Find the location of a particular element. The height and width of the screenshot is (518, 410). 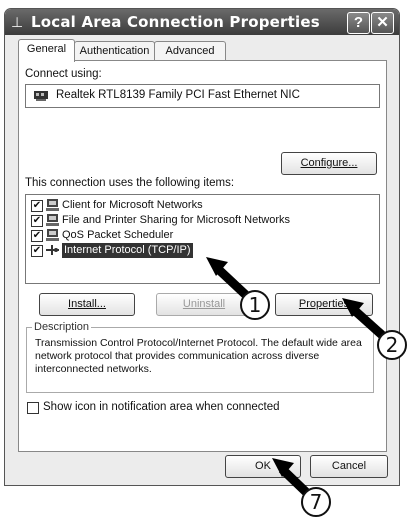

callout-7: 7 is located at coordinates (316, 502).